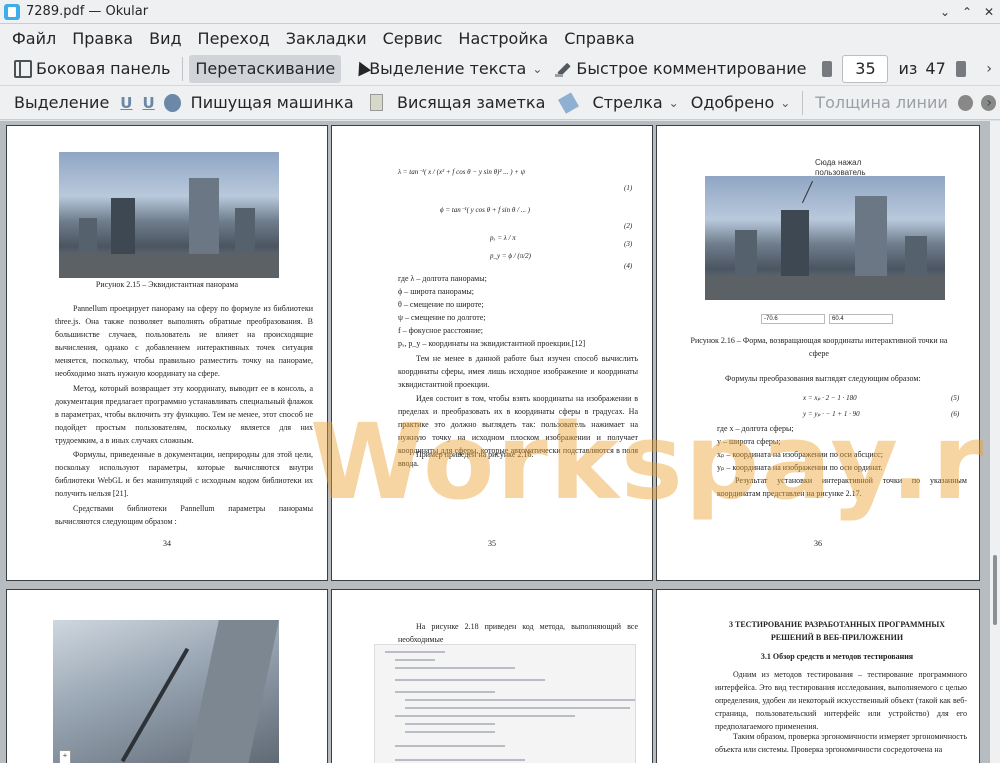 Image resolution: width=1000 pixels, height=763 pixels. I want to click on menu-help: Справка, so click(599, 38).